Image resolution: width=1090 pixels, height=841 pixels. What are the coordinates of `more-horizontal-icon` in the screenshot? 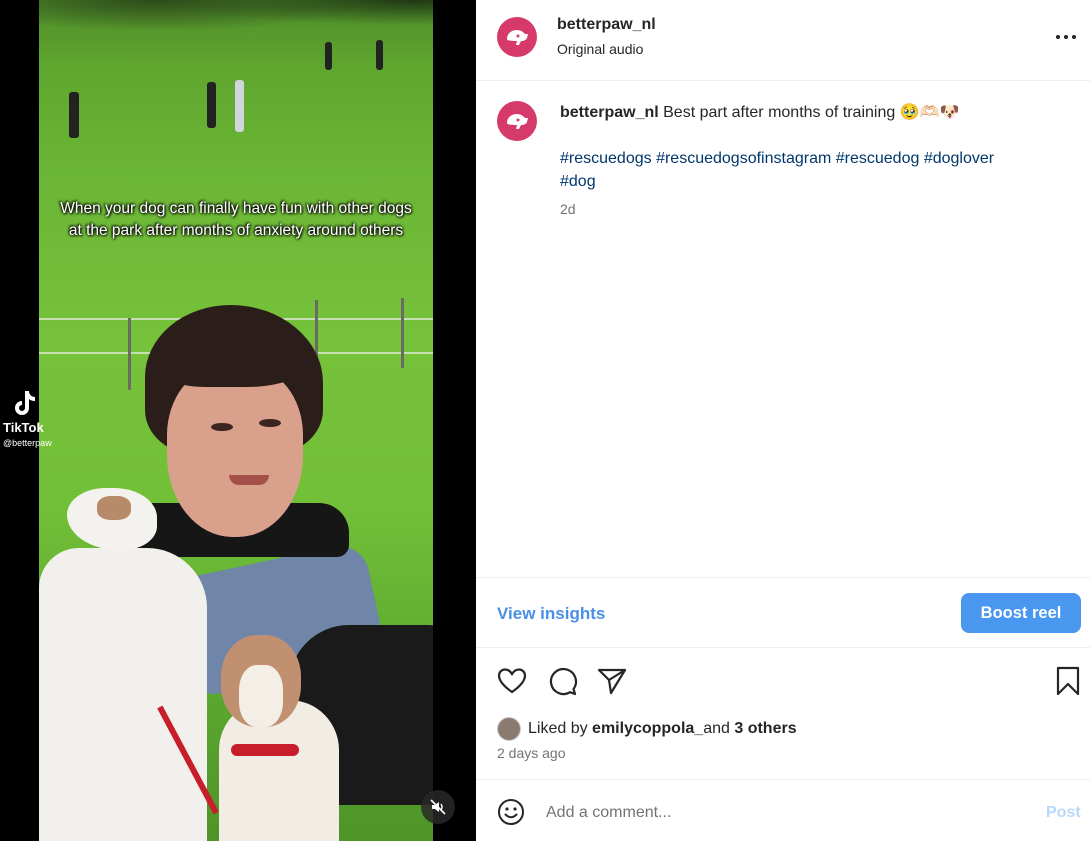 It's located at (1066, 37).